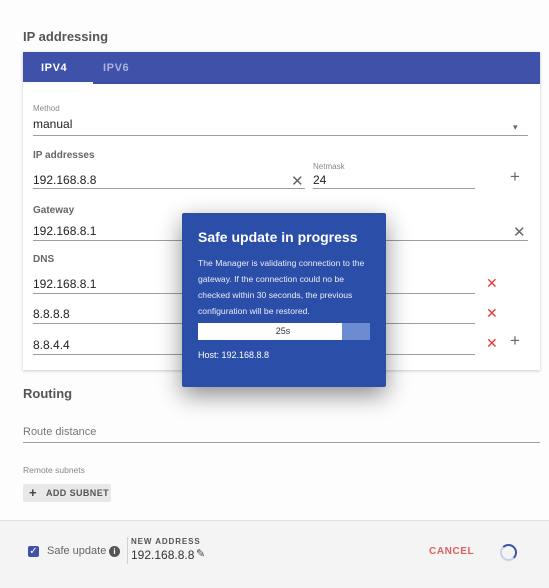 This screenshot has height=588, width=549. What do you see at coordinates (64, 180) in the screenshot?
I see `ip-address-input: 192.168.8.8` at bounding box center [64, 180].